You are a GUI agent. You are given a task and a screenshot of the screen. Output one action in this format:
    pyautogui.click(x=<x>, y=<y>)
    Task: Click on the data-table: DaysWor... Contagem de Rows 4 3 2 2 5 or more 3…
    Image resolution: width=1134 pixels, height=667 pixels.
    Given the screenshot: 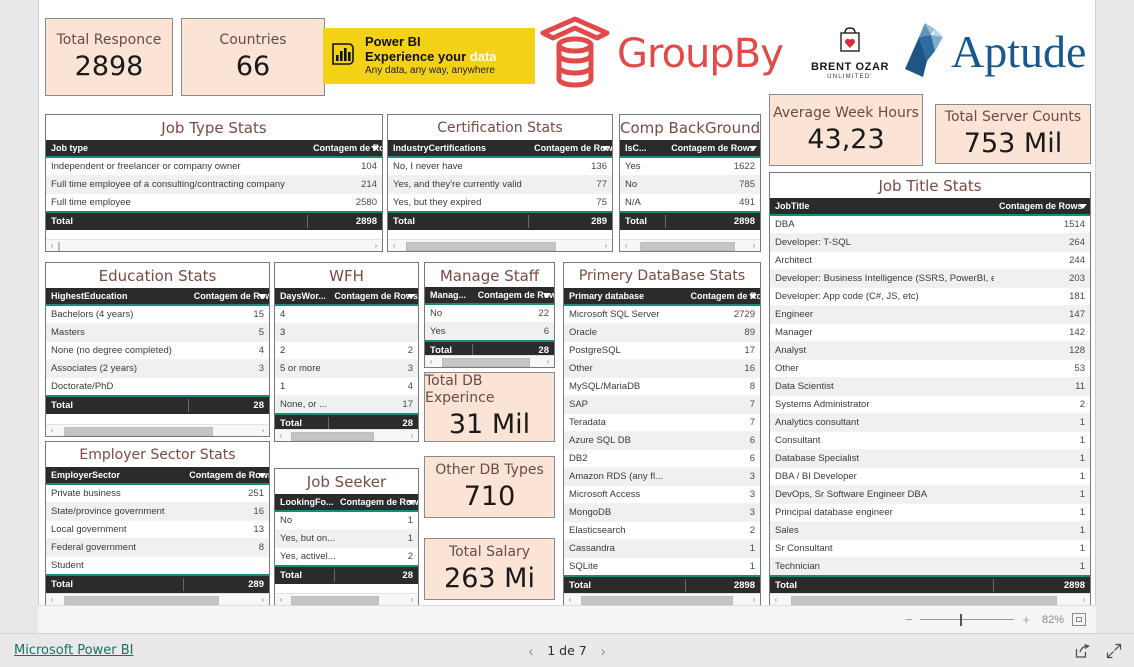 What is the action you would take?
    pyautogui.click(x=346, y=358)
    